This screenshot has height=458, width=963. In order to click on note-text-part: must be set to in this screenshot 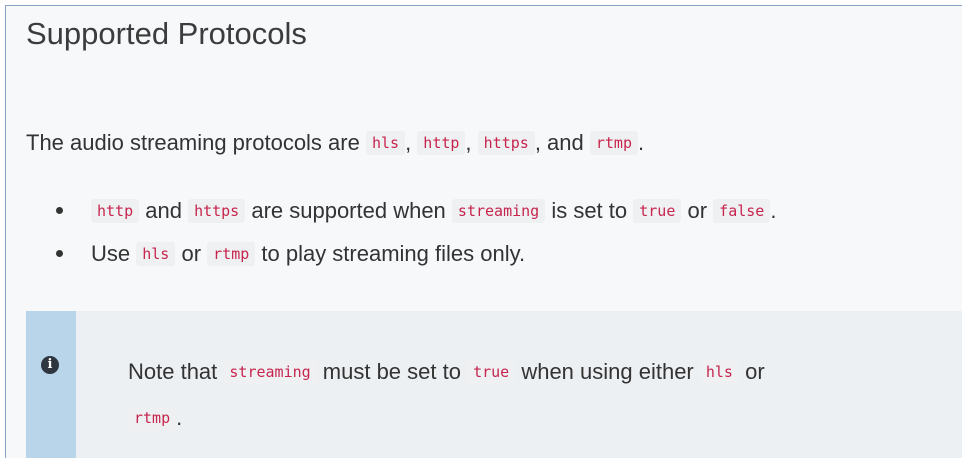, I will do `click(392, 371)`.